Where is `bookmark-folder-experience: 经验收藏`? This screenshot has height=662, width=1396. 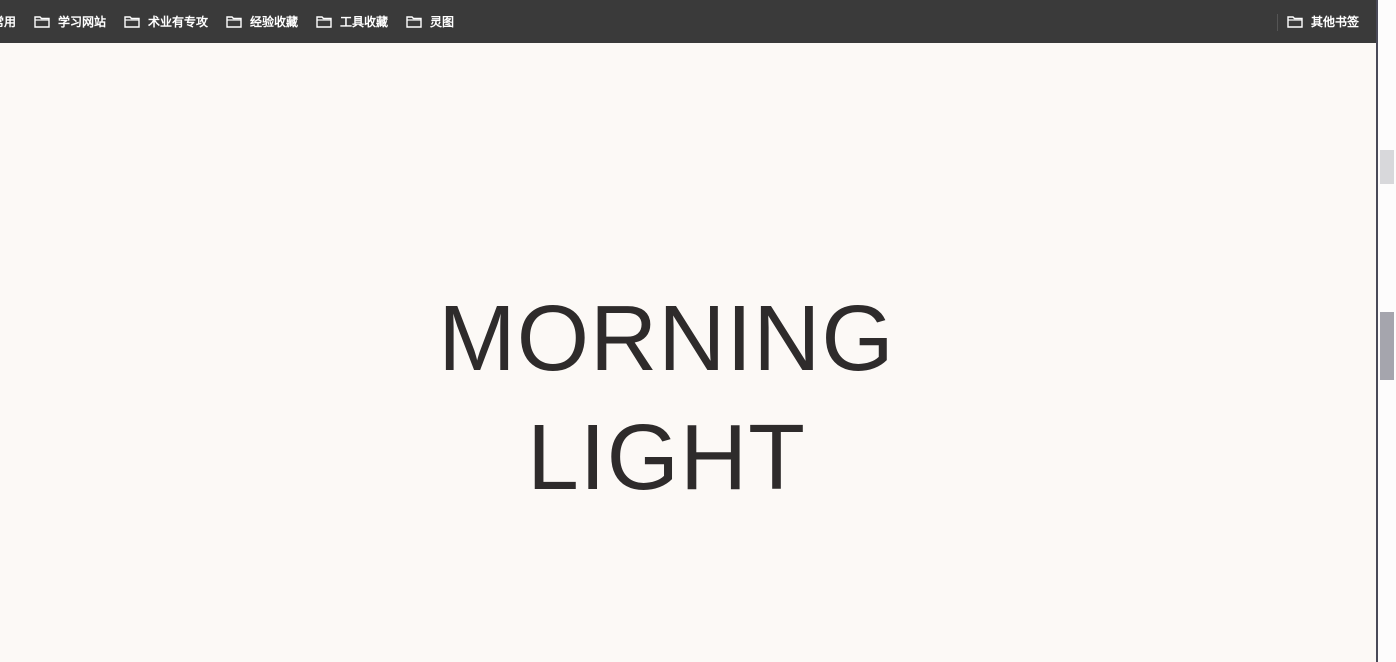 bookmark-folder-experience: 经验收藏 is located at coordinates (262, 21).